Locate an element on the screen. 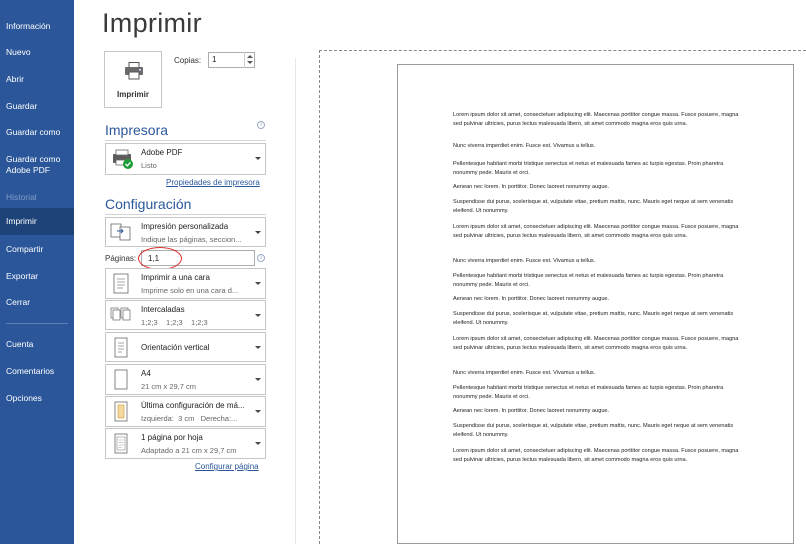 The width and height of the screenshot is (806, 544). print-button: Imprimir is located at coordinates (133, 79).